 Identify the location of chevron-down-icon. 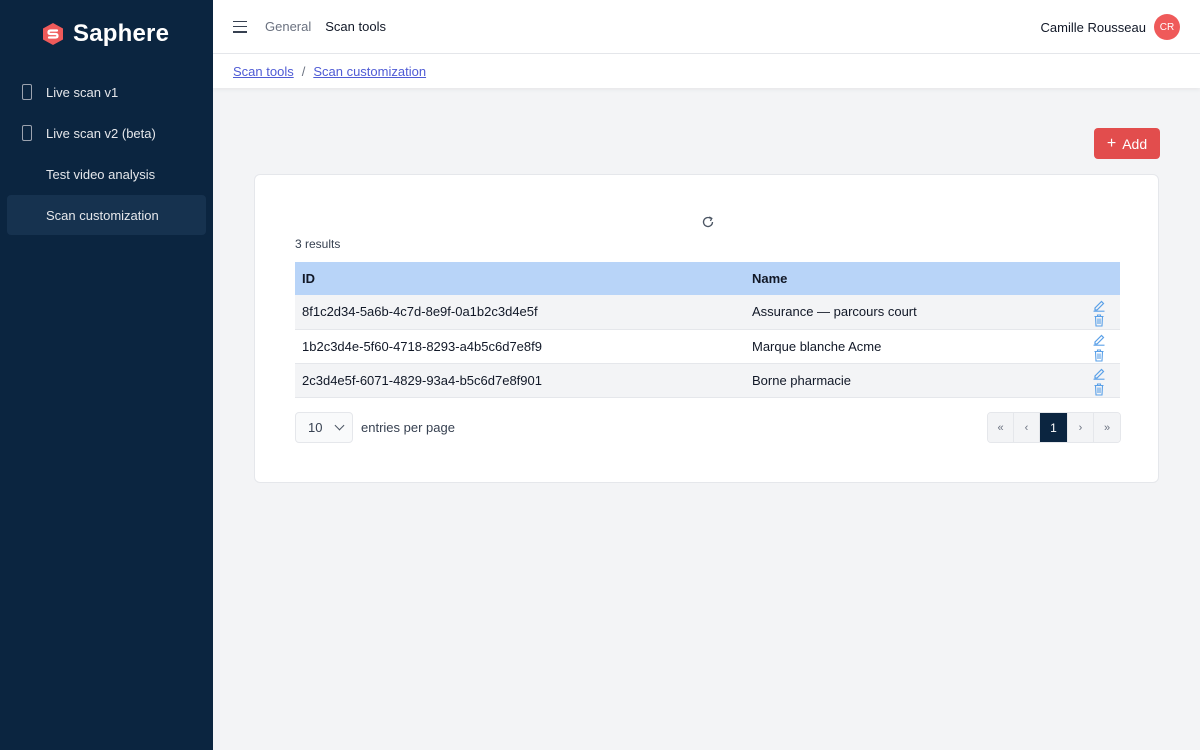
(339, 425).